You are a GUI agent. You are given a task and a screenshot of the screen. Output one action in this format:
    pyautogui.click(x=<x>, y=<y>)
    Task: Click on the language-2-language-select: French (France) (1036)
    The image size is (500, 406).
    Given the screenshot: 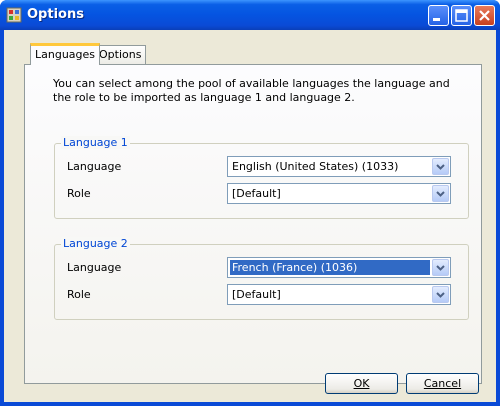 What is the action you would take?
    pyautogui.click(x=339, y=267)
    